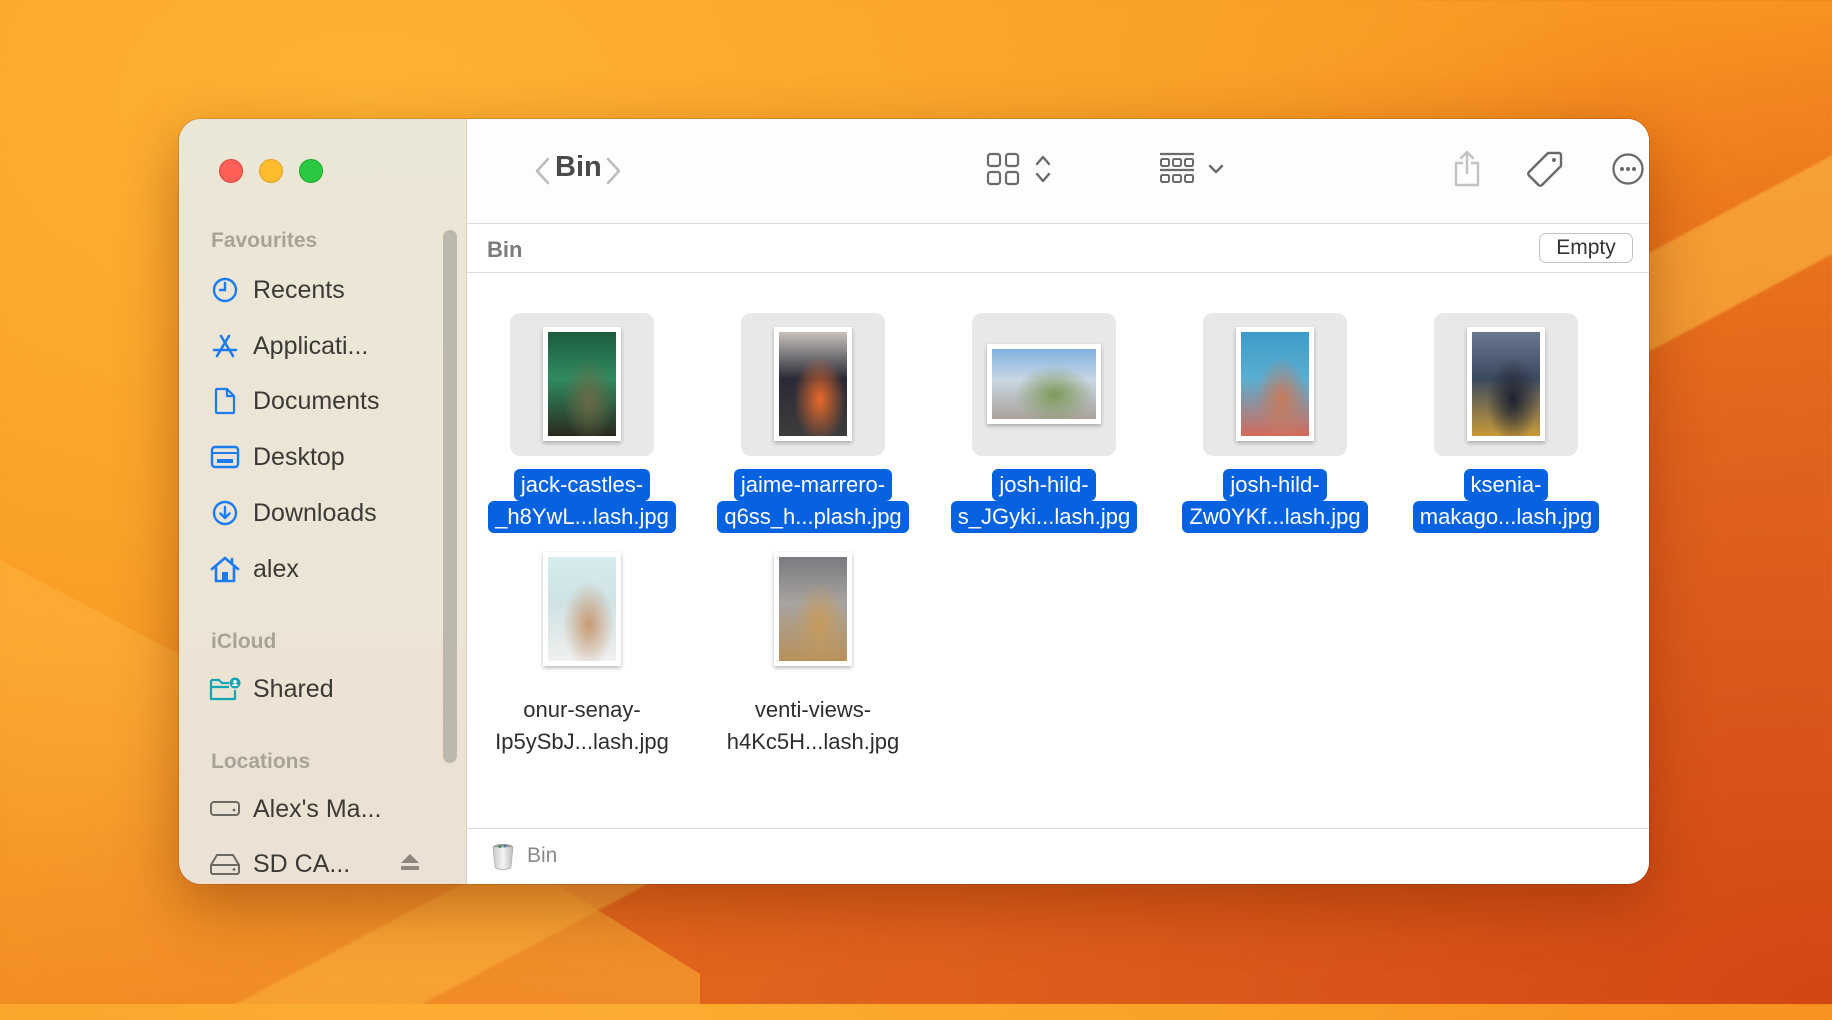 The height and width of the screenshot is (1020, 1832). What do you see at coordinates (1506, 517) in the screenshot?
I see `file-name-line: makago...lash.jpg` at bounding box center [1506, 517].